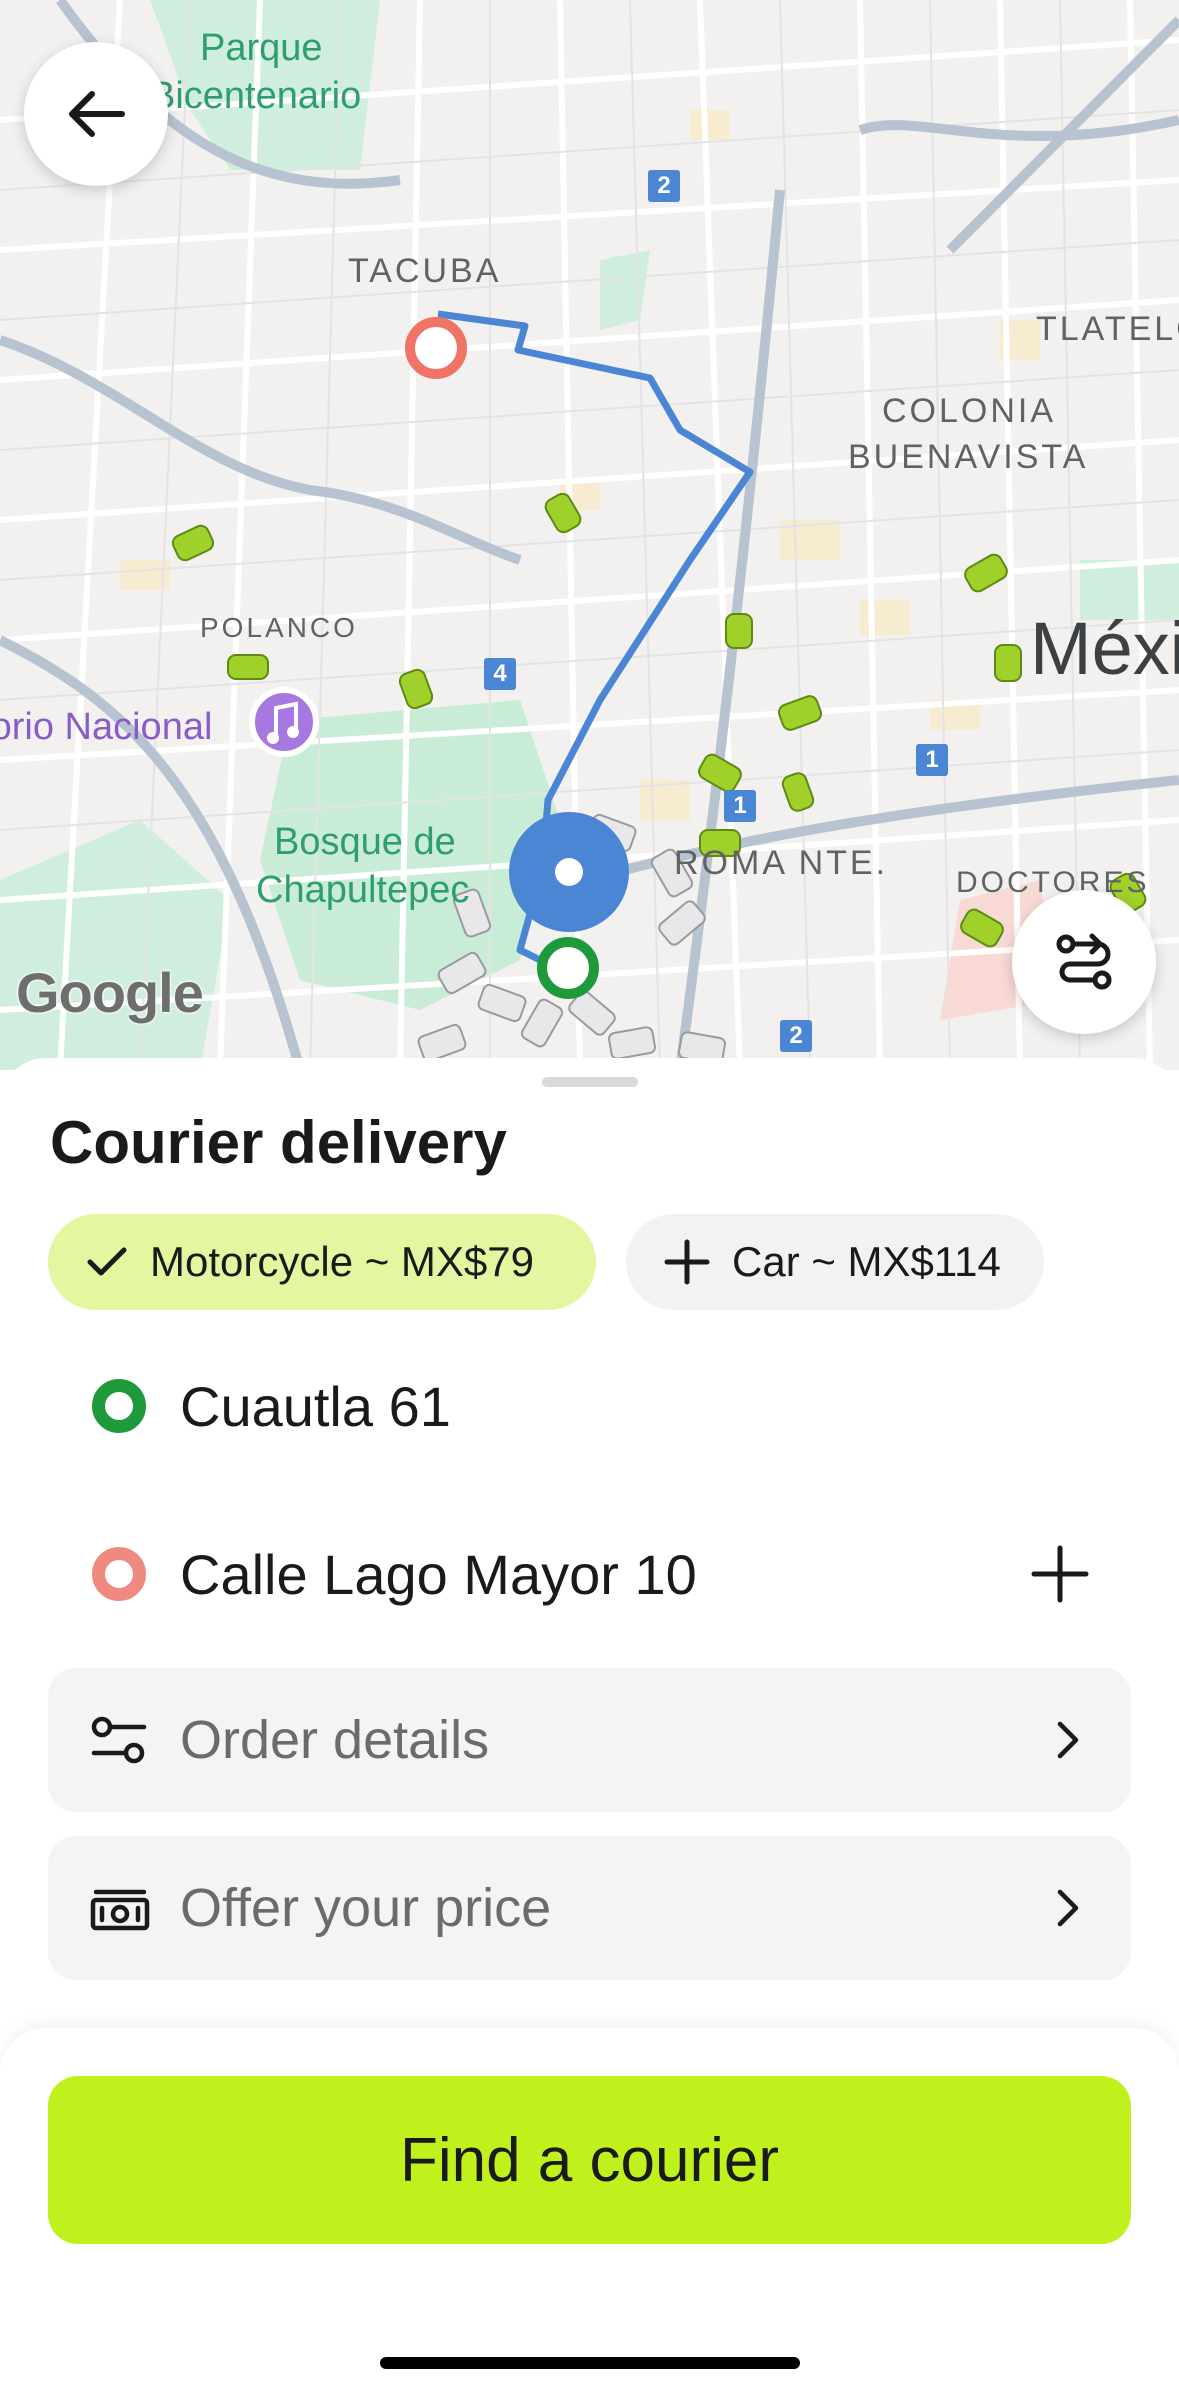  What do you see at coordinates (500, 674) in the screenshot?
I see `highway-badge: 4` at bounding box center [500, 674].